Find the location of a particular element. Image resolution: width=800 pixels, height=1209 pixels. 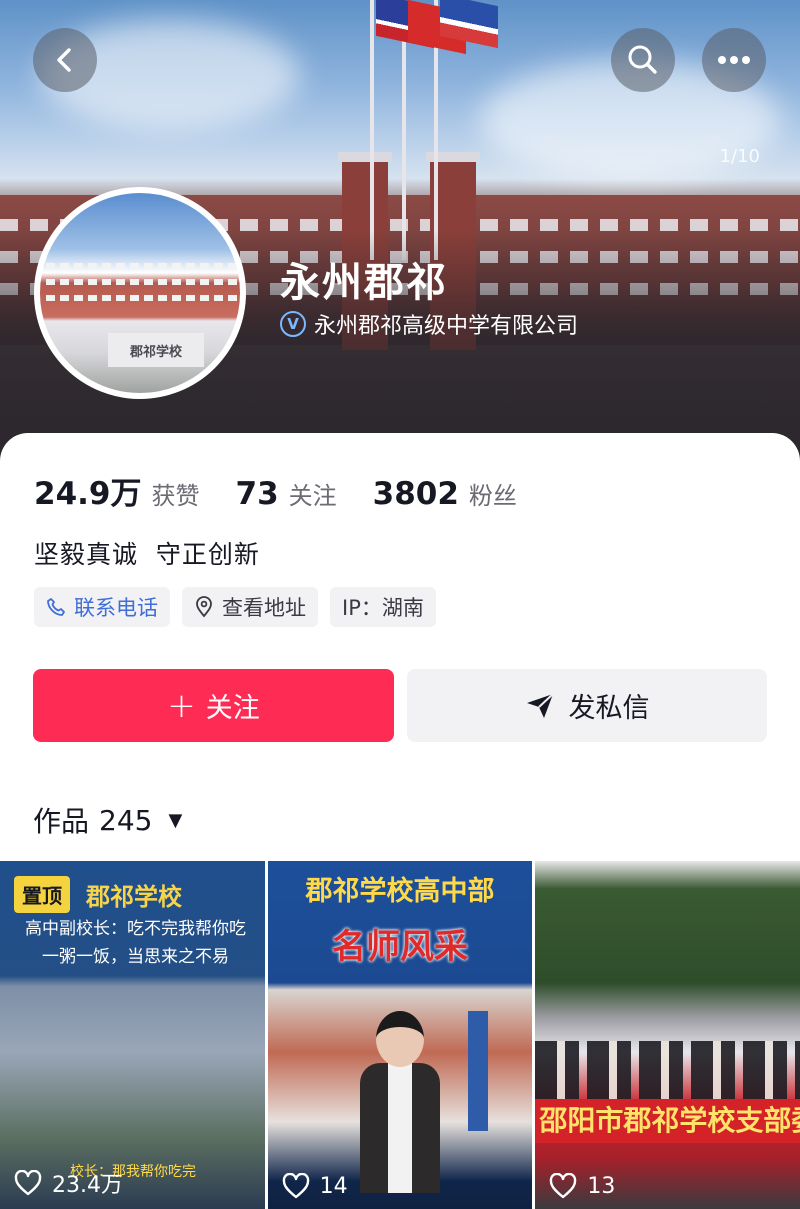

stat-likes: 24.9万 获赞 is located at coordinates (117, 490).